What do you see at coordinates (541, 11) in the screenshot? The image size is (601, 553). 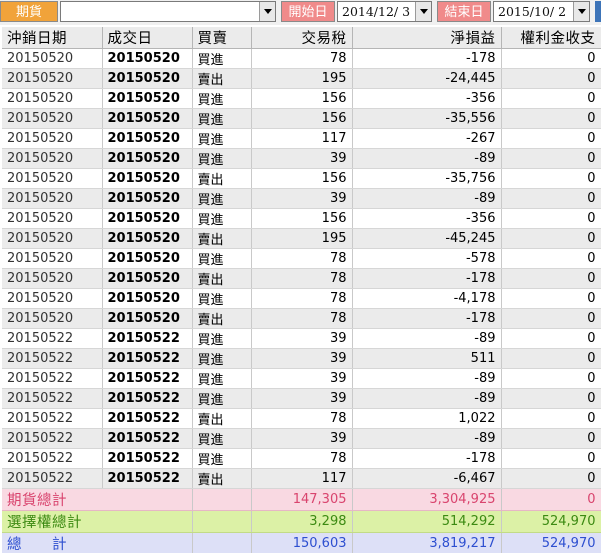 I see `end-date-picker: 2015/10/ 2` at bounding box center [541, 11].